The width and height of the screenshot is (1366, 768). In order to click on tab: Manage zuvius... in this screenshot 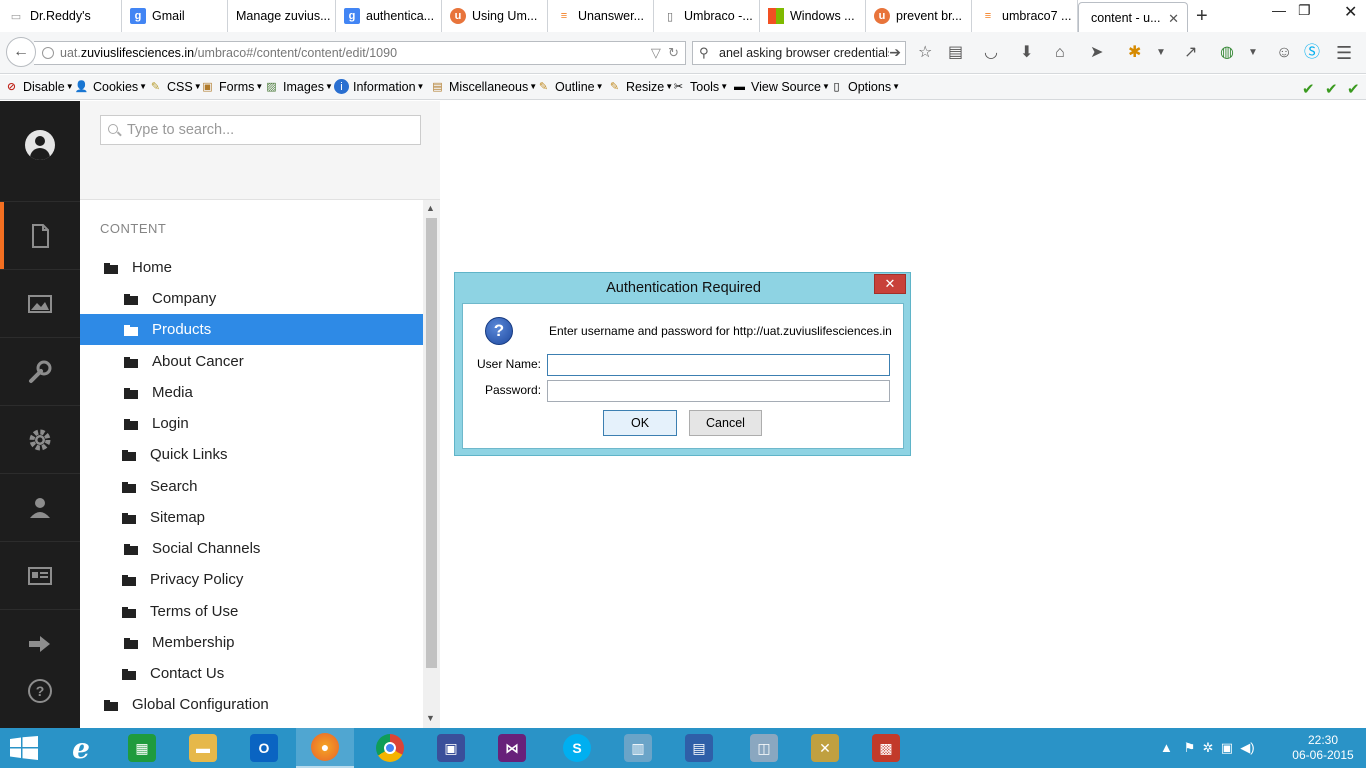, I will do `click(282, 16)`.